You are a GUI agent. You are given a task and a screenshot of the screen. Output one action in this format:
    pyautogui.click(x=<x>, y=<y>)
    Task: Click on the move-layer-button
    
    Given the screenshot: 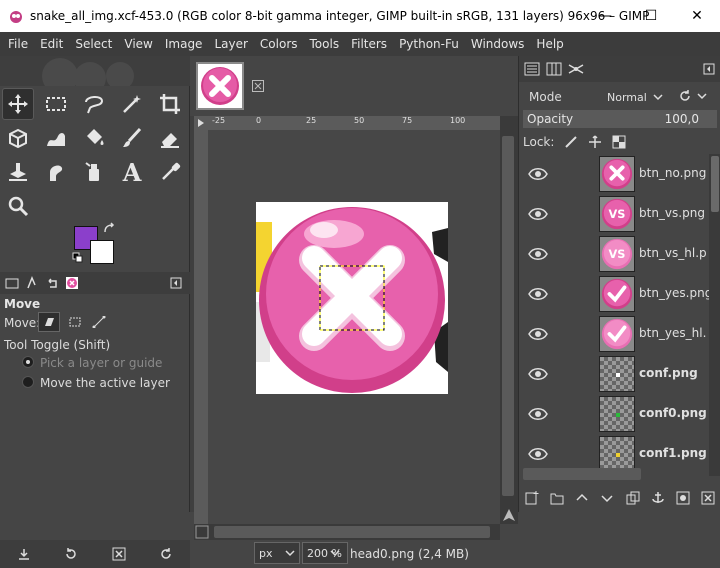 What is the action you would take?
    pyautogui.click(x=49, y=322)
    